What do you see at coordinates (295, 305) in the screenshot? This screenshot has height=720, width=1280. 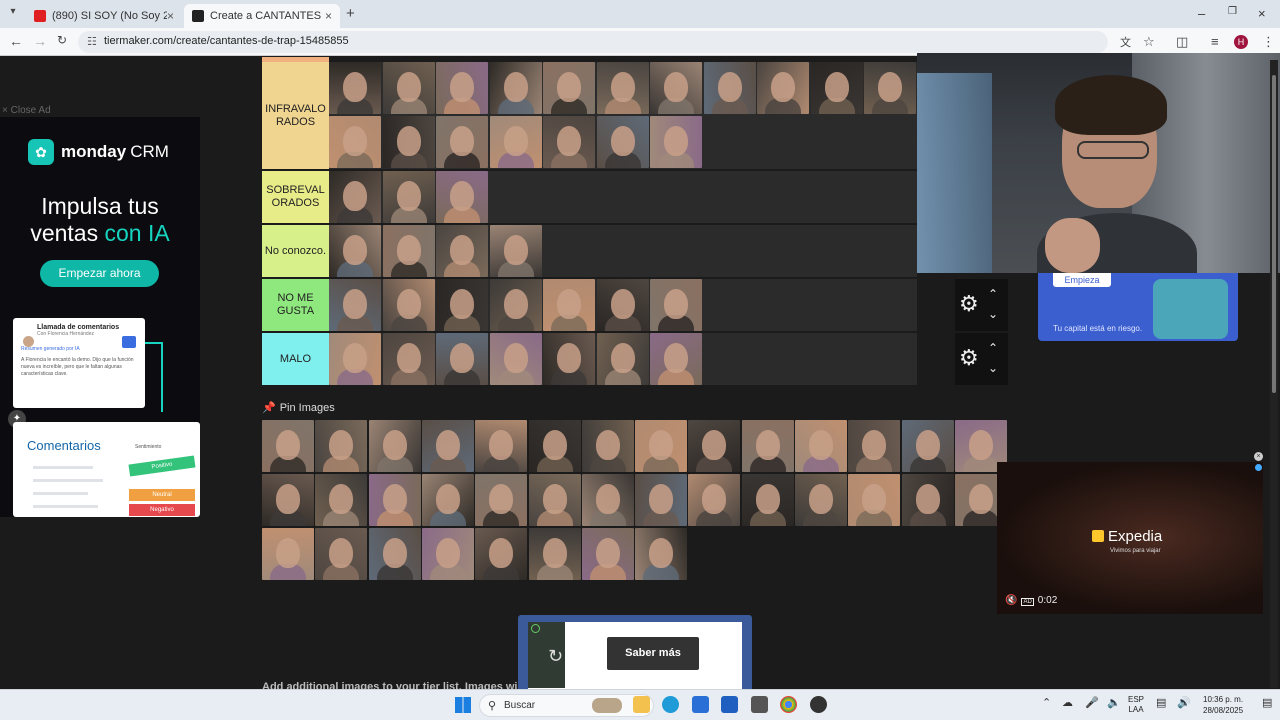 I see `tier-label: NO ME GUSTA` at bounding box center [295, 305].